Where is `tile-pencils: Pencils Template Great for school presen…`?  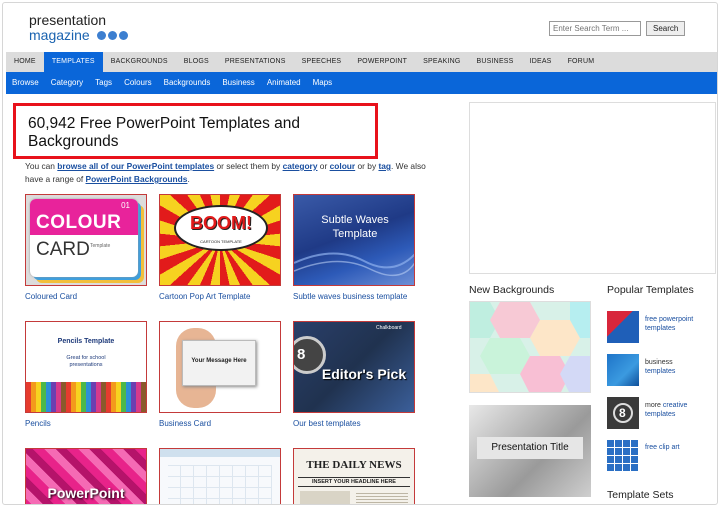 tile-pencils: Pencils Template Great for school presen… is located at coordinates (86, 374).